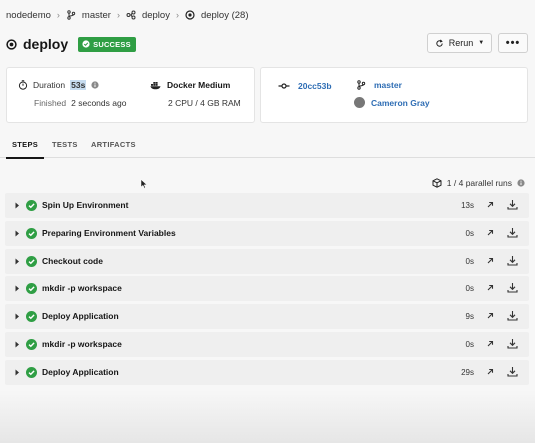 The height and width of the screenshot is (443, 535). What do you see at coordinates (481, 43) in the screenshot?
I see `caret-down-icon: ▼` at bounding box center [481, 43].